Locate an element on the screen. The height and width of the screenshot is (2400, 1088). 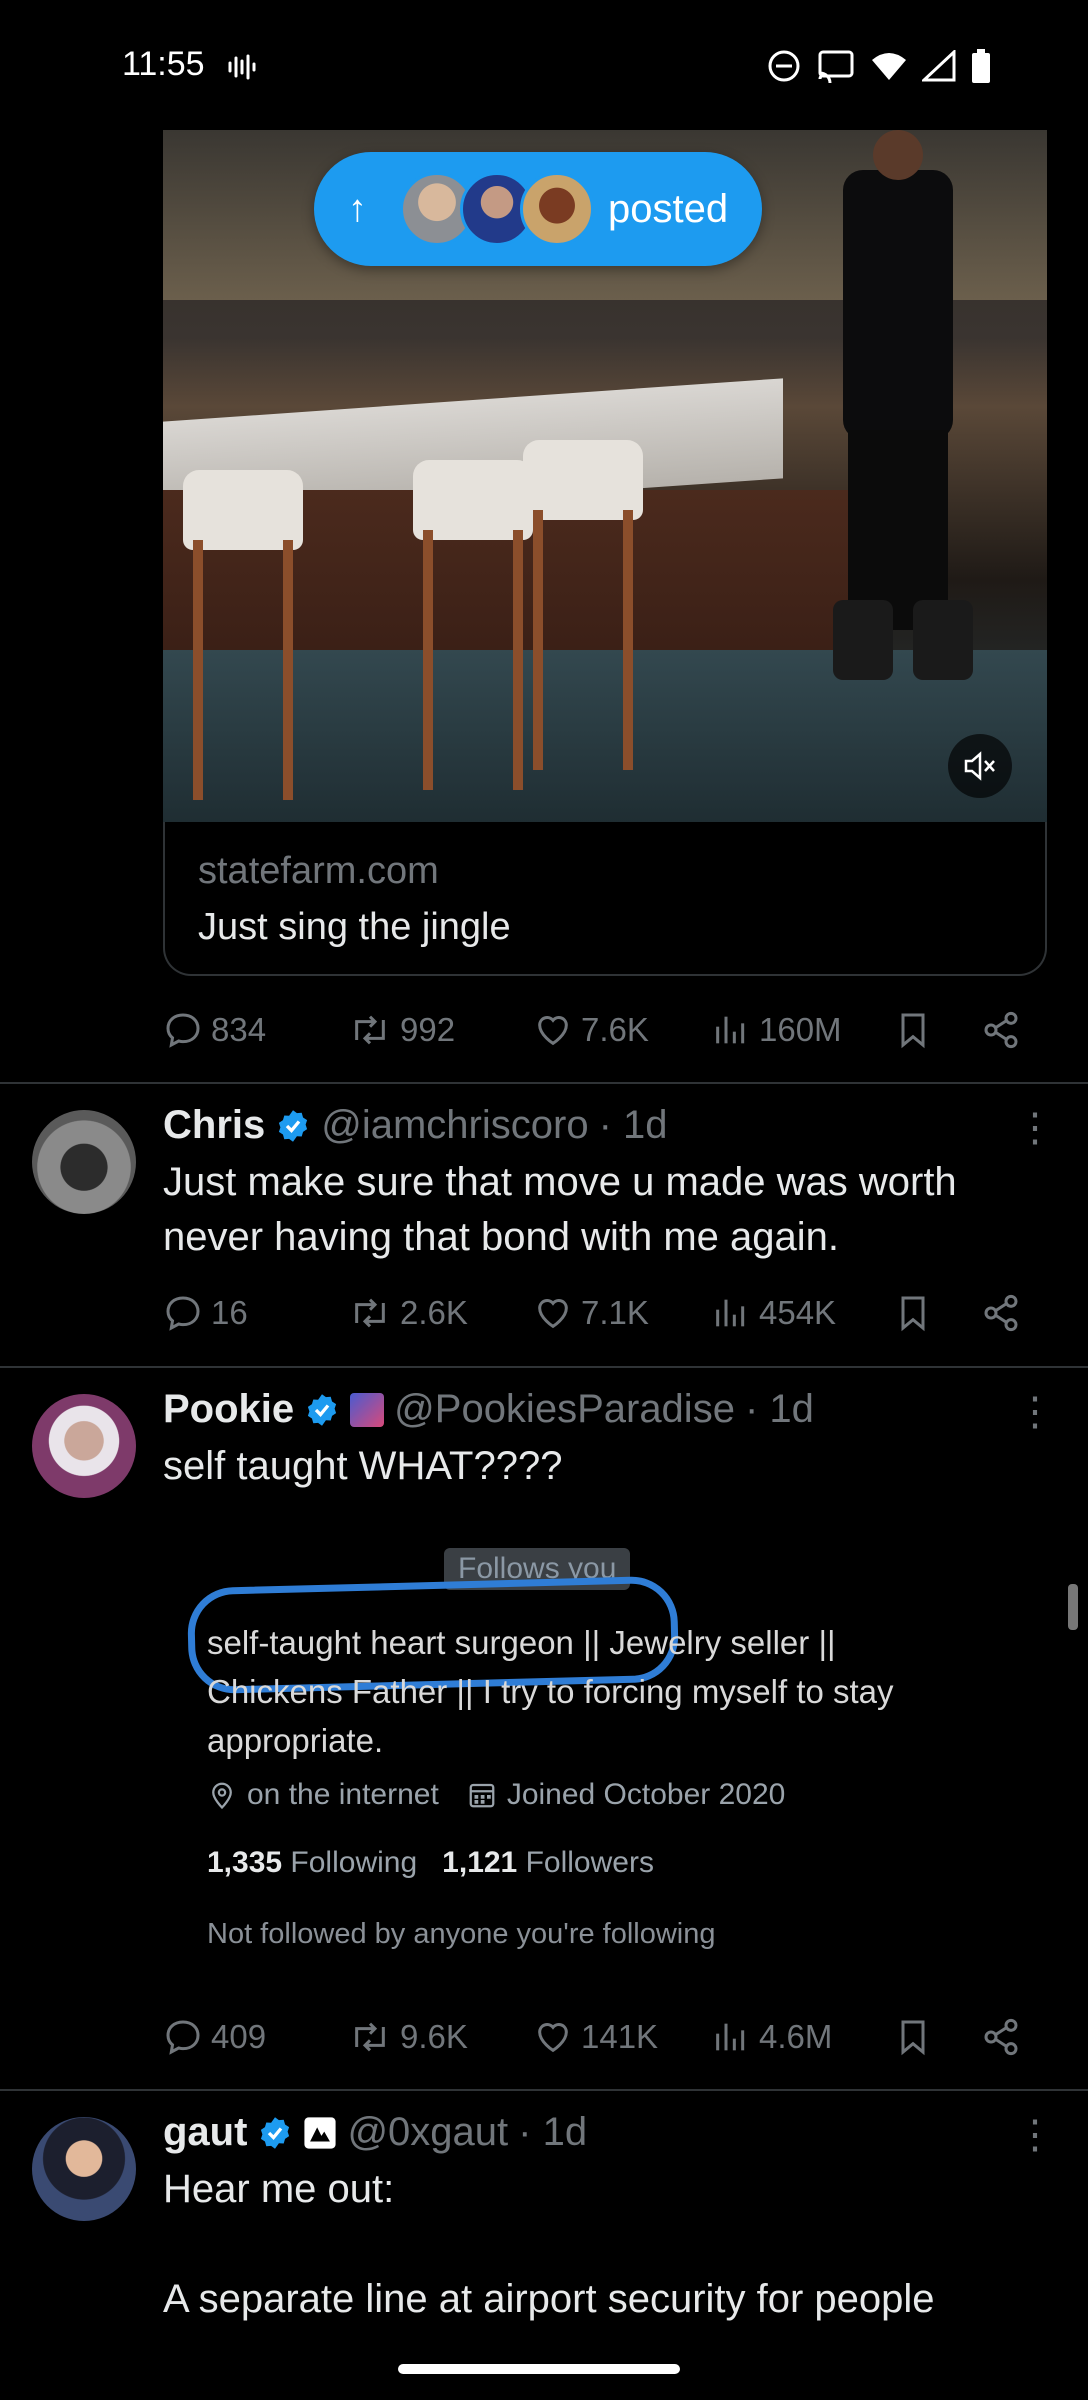
tweet-header: Chris @iamchriscoro · 1d is located at coordinates (415, 1125).